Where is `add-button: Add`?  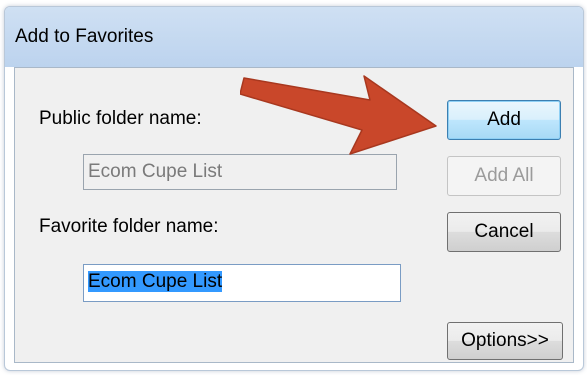
add-button: Add is located at coordinates (504, 120).